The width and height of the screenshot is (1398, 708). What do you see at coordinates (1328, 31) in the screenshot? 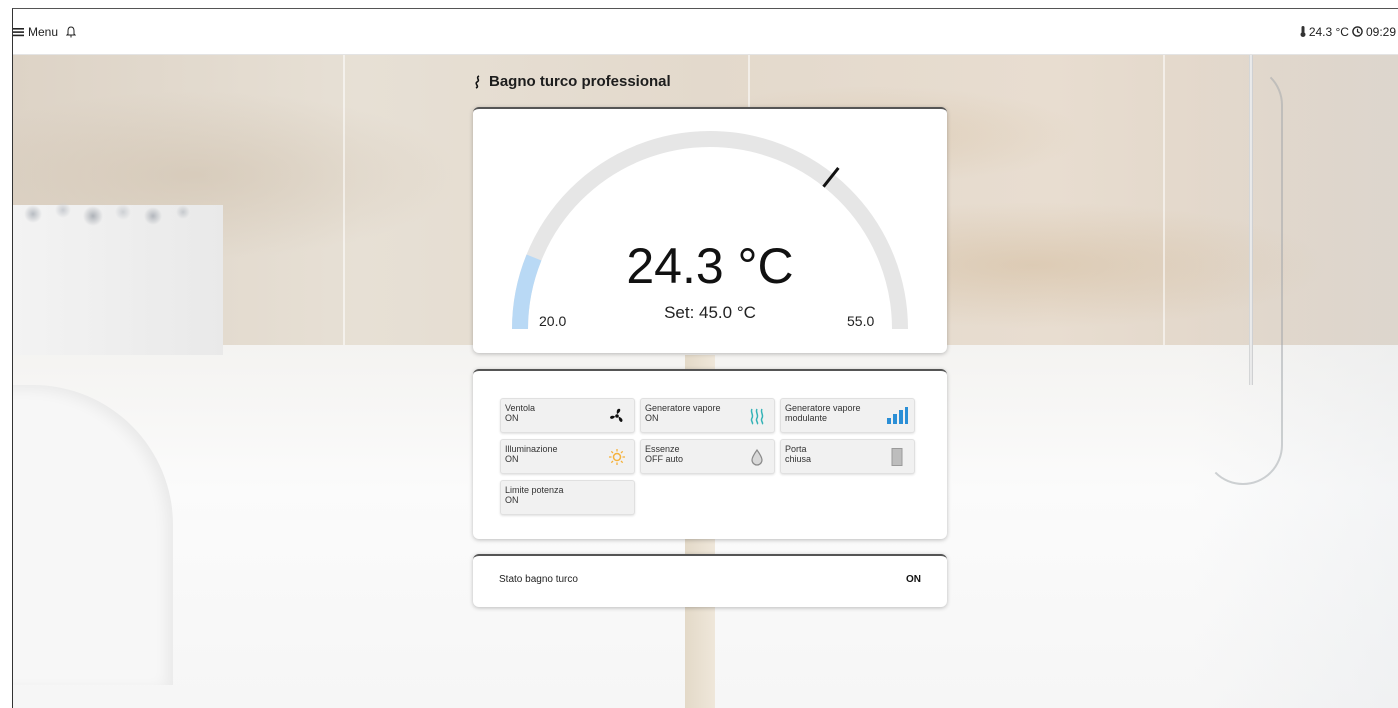
I see `topbar-temperature: 24.3 °C` at bounding box center [1328, 31].